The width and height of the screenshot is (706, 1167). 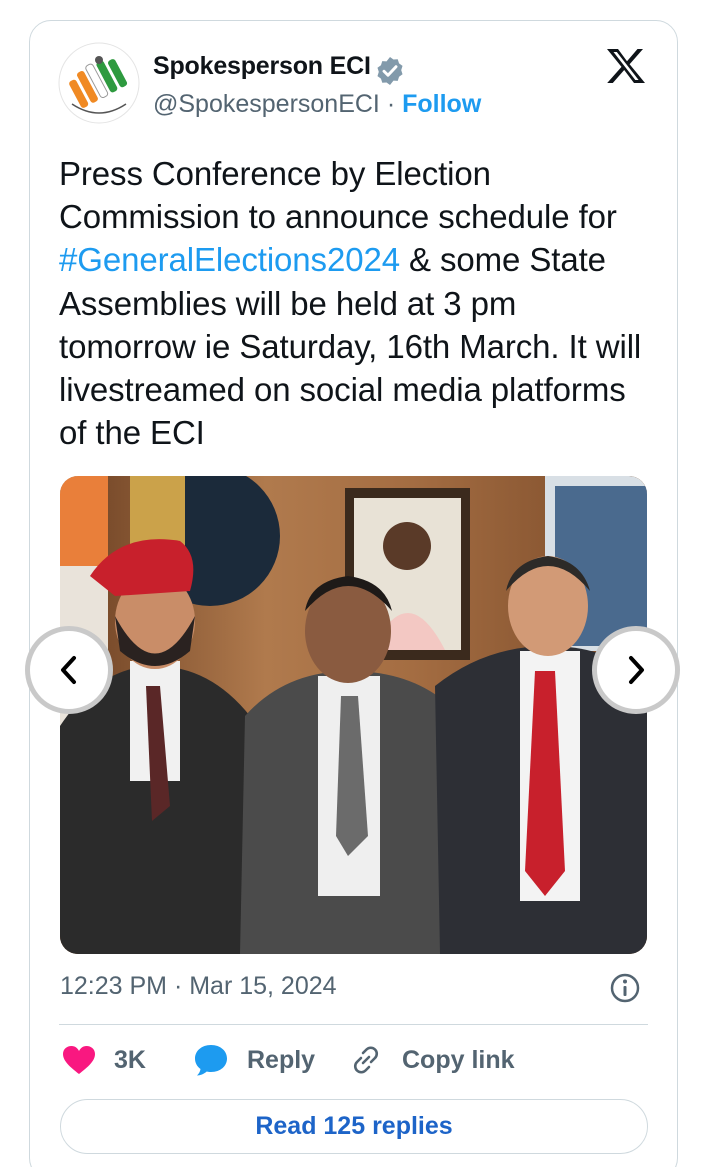 I want to click on hashtag-link: #GeneralElections2024, so click(x=229, y=259).